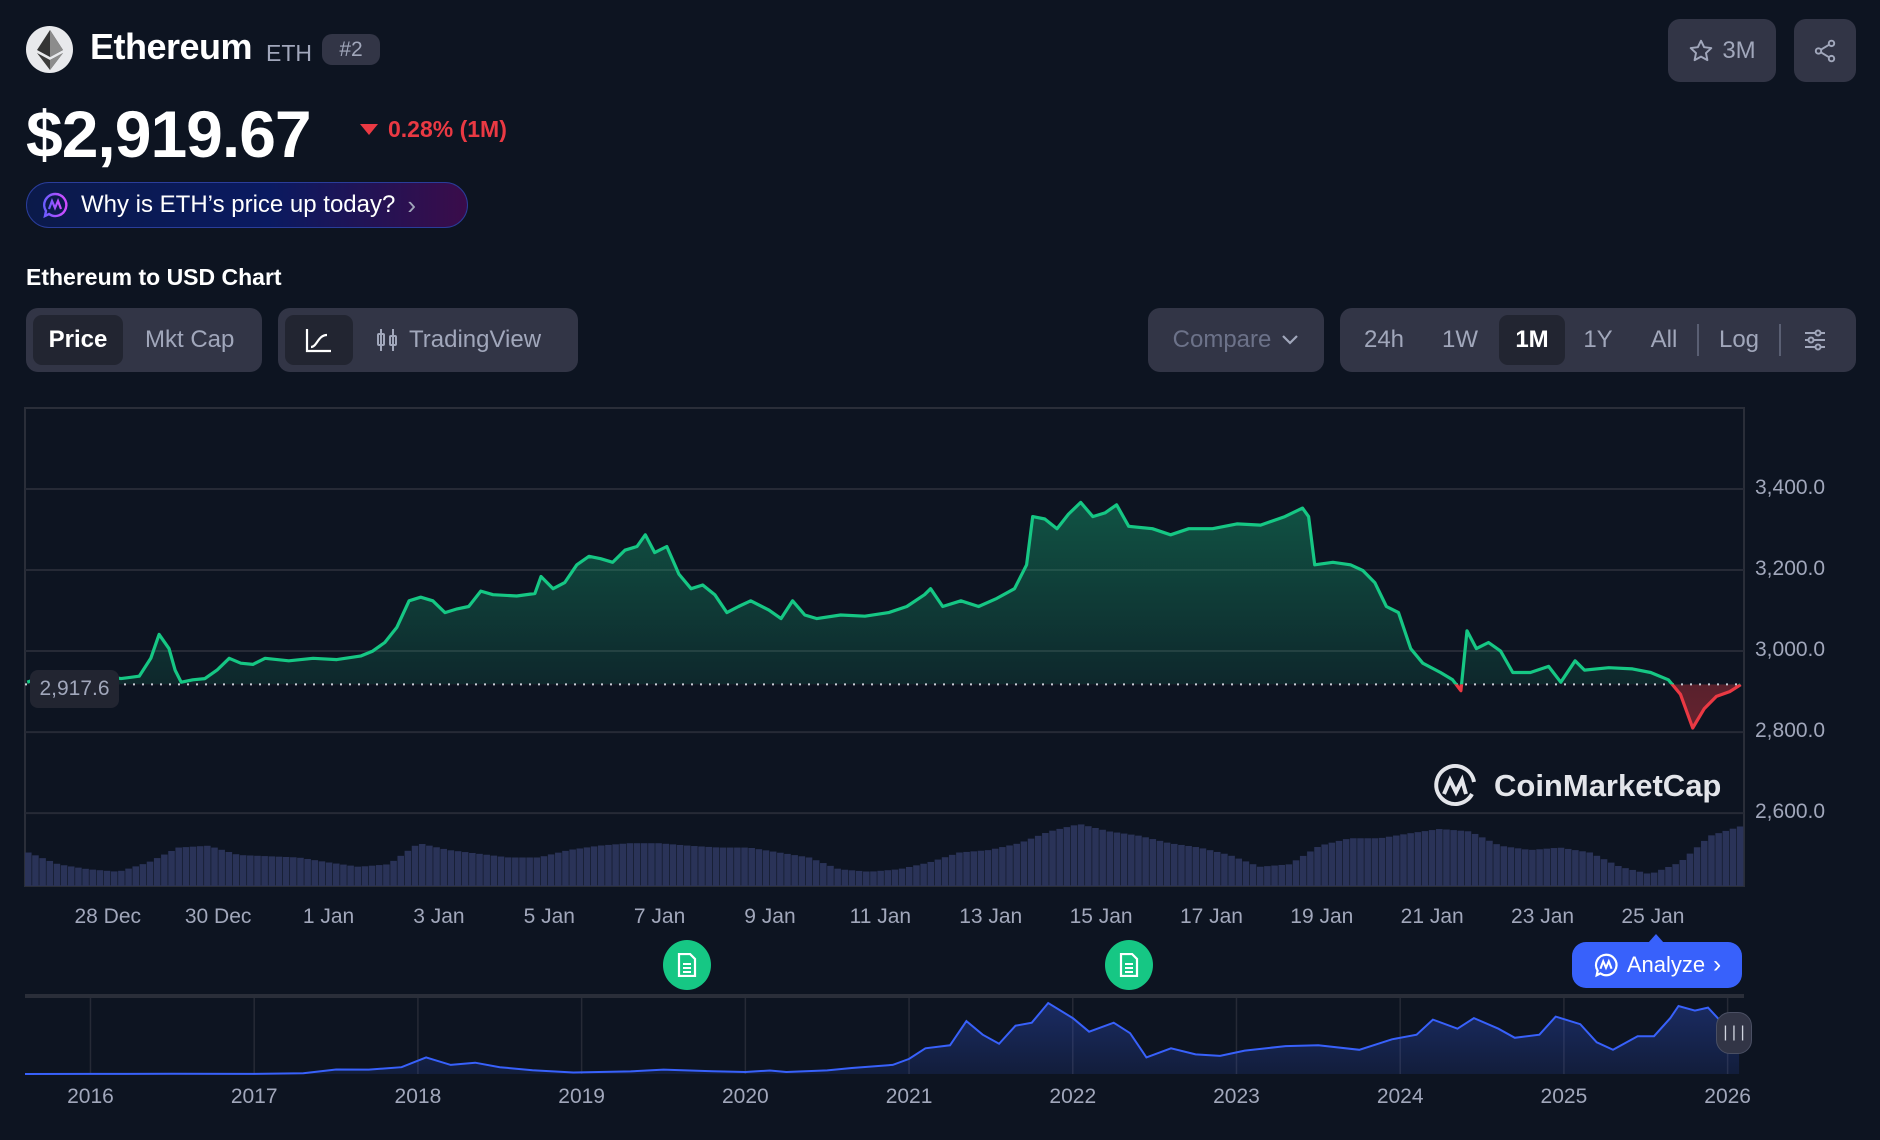  What do you see at coordinates (880, 916) in the screenshot?
I see `x-tick-label: 11 Jan` at bounding box center [880, 916].